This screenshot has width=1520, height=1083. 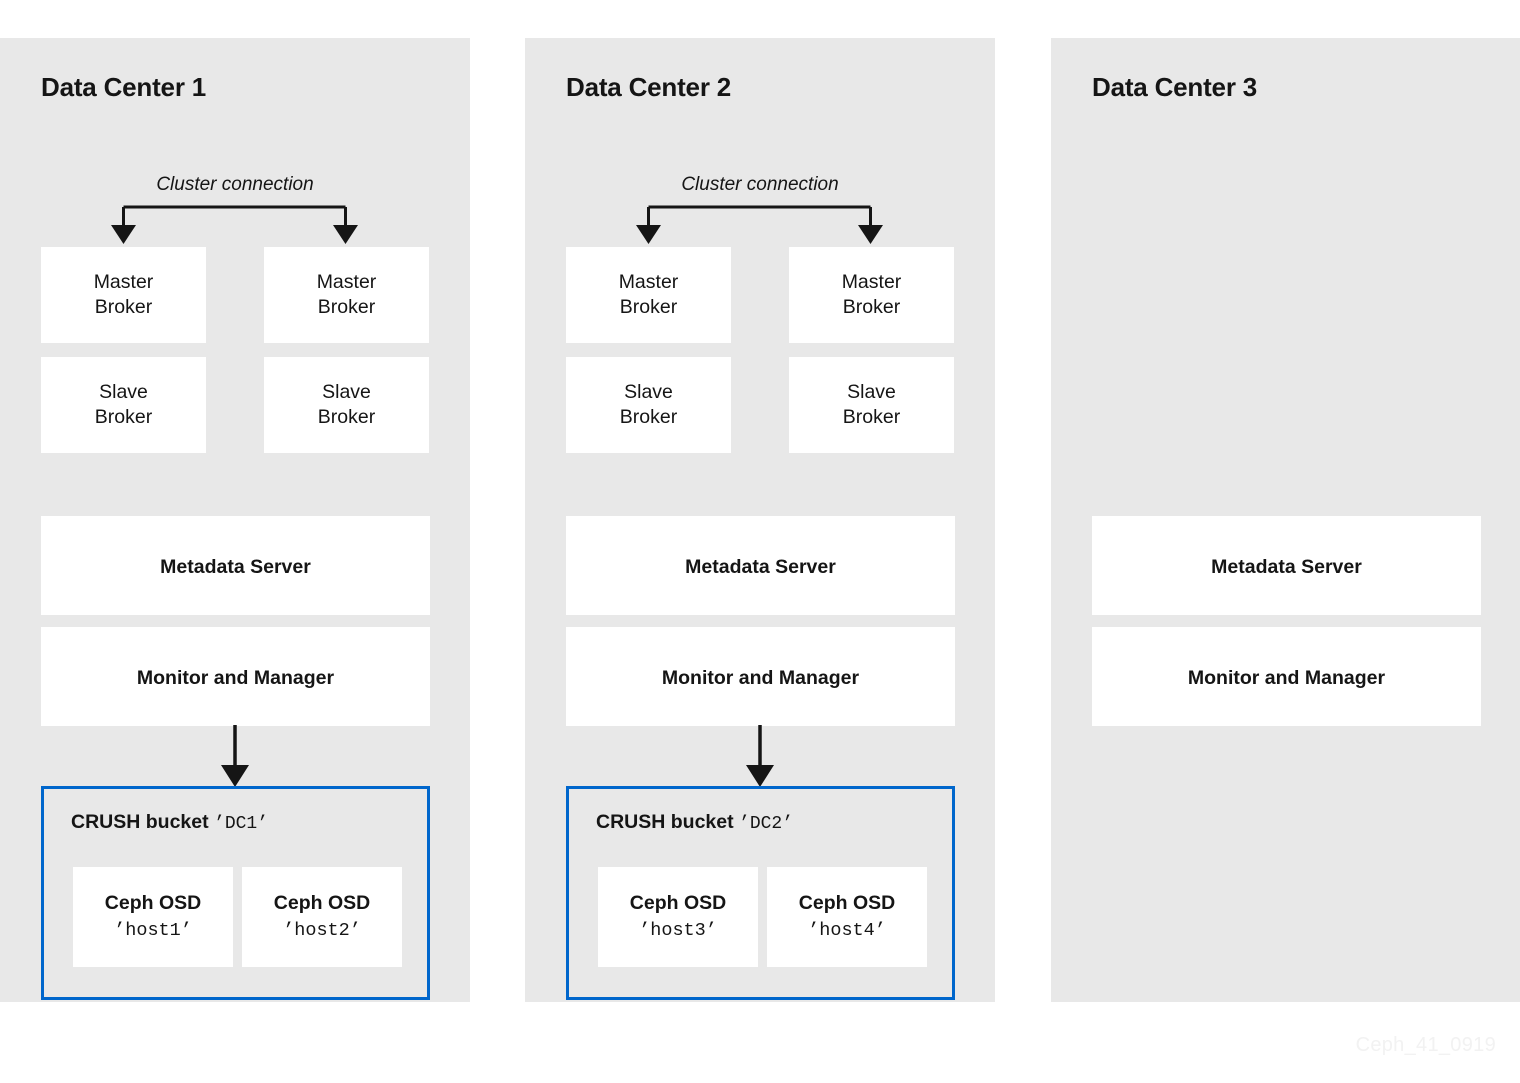 What do you see at coordinates (847, 930) in the screenshot?
I see `ceph-osd-host: ’host4’` at bounding box center [847, 930].